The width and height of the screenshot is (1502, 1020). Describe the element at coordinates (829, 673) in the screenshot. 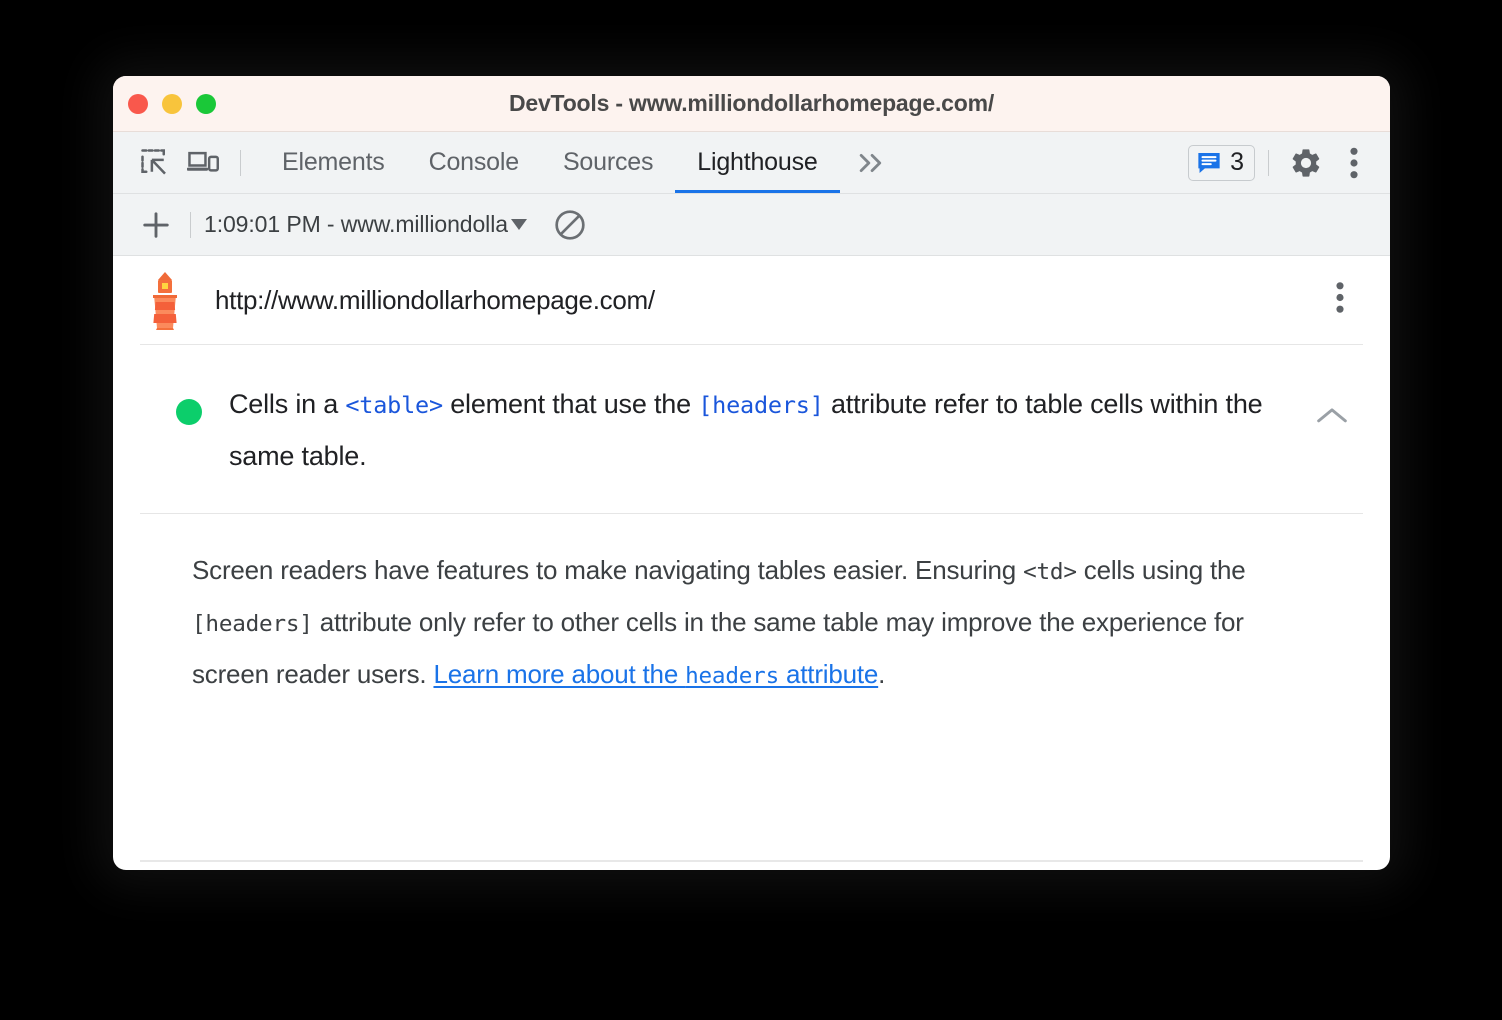

I see `learn-more-text2: attribute` at that location.